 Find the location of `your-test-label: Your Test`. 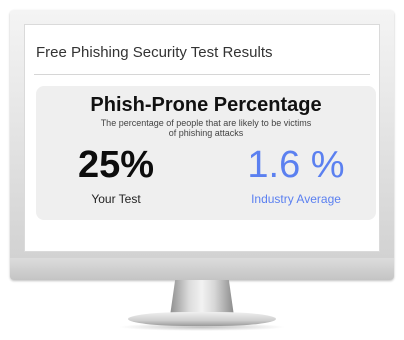

your-test-label: Your Test is located at coordinates (116, 199).